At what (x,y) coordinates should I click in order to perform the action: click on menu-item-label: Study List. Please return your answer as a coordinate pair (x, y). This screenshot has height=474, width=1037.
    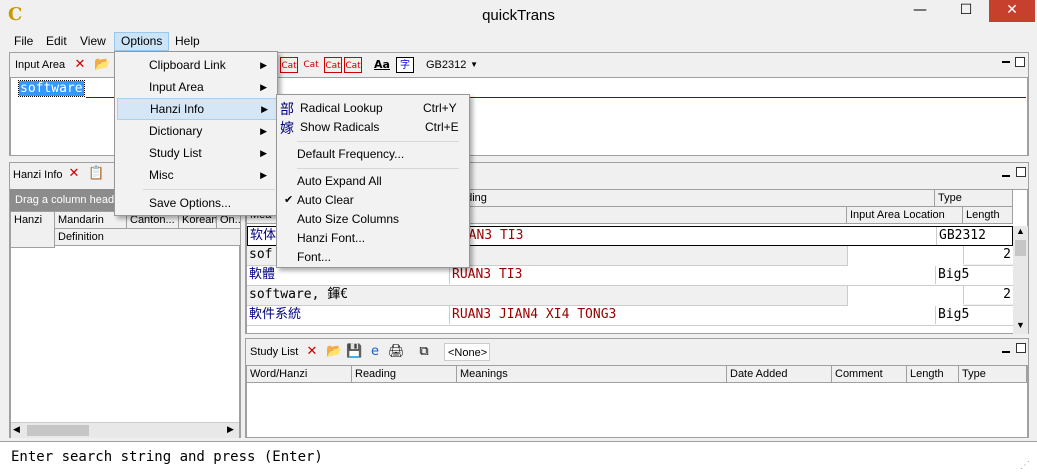
    Looking at the image, I should click on (175, 153).